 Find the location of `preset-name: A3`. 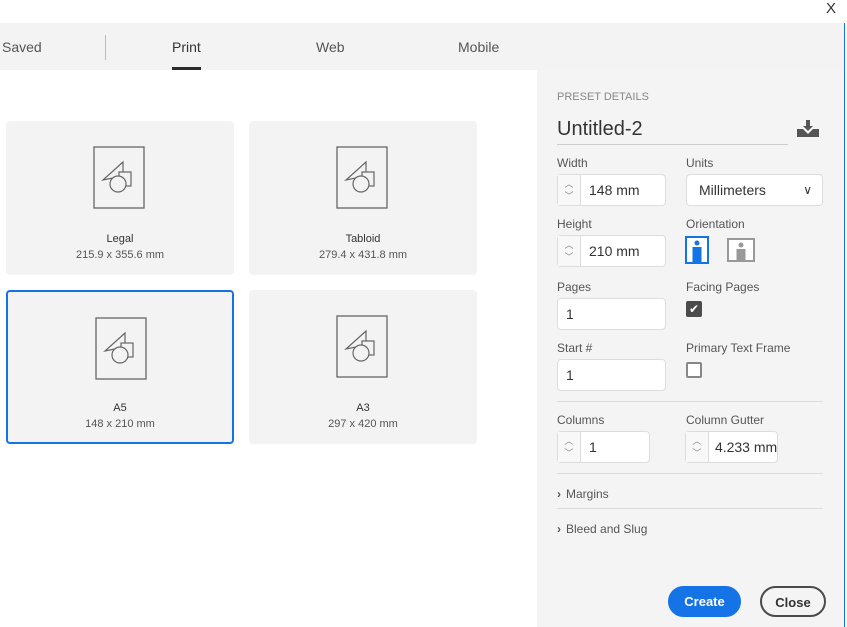

preset-name: A3 is located at coordinates (363, 408).